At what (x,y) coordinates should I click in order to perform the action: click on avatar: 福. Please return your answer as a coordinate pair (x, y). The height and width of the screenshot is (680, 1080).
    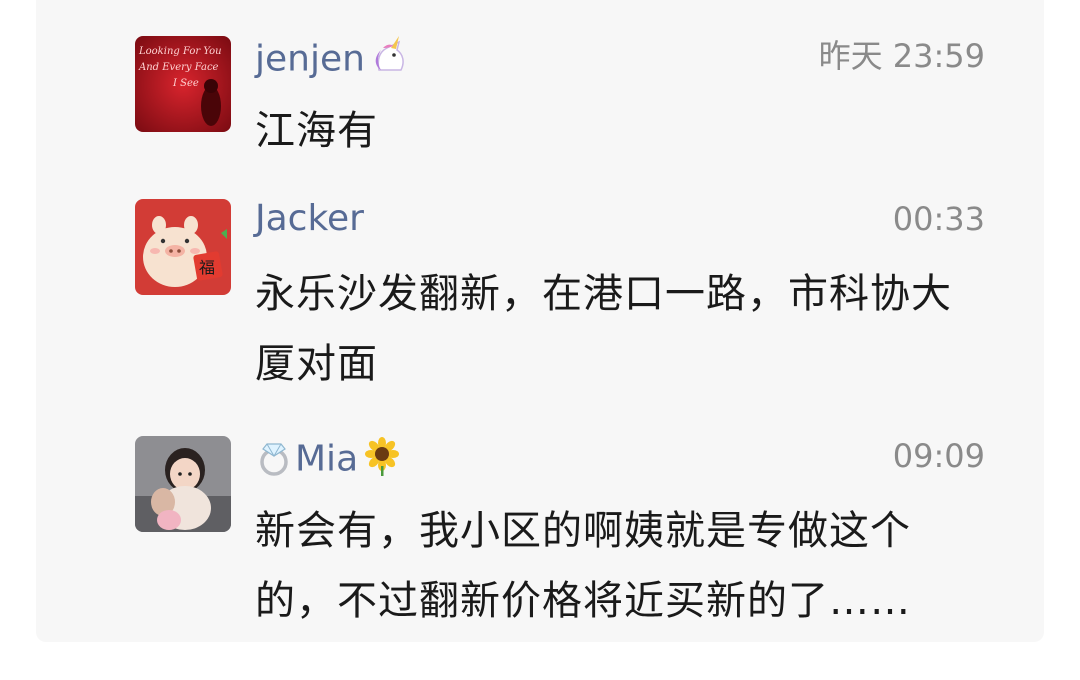
    Looking at the image, I should click on (183, 247).